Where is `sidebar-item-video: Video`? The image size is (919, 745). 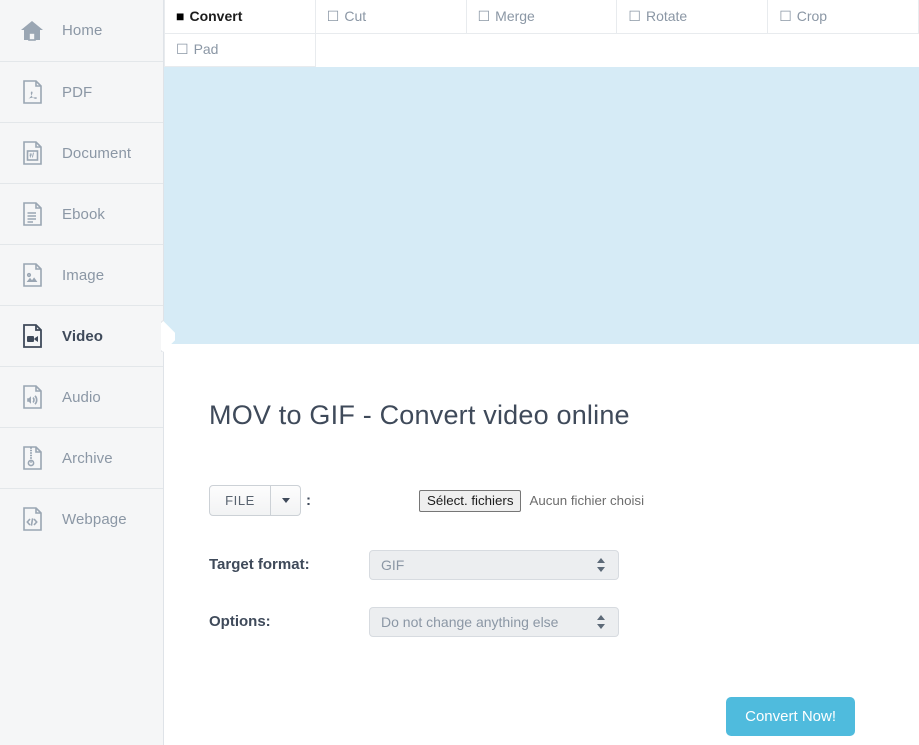
sidebar-item-video: Video is located at coordinates (81, 335).